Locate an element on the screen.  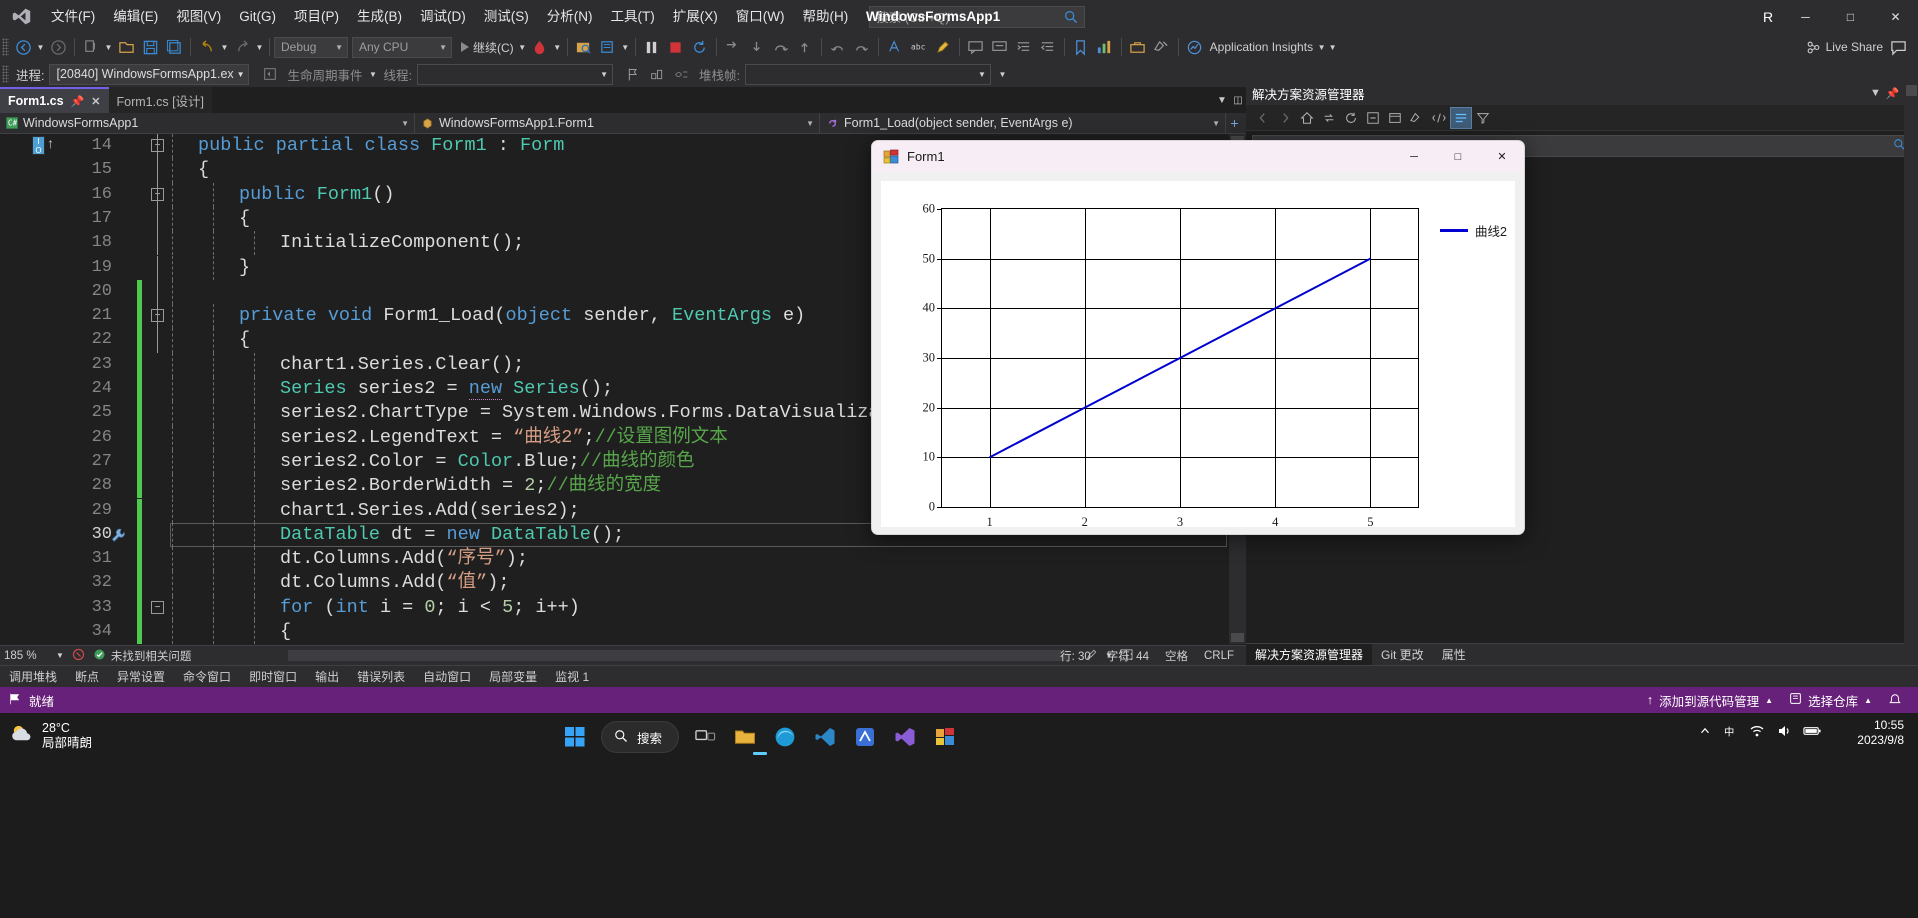
bp-tab-exception-settings: 异常设置 is located at coordinates (141, 677).